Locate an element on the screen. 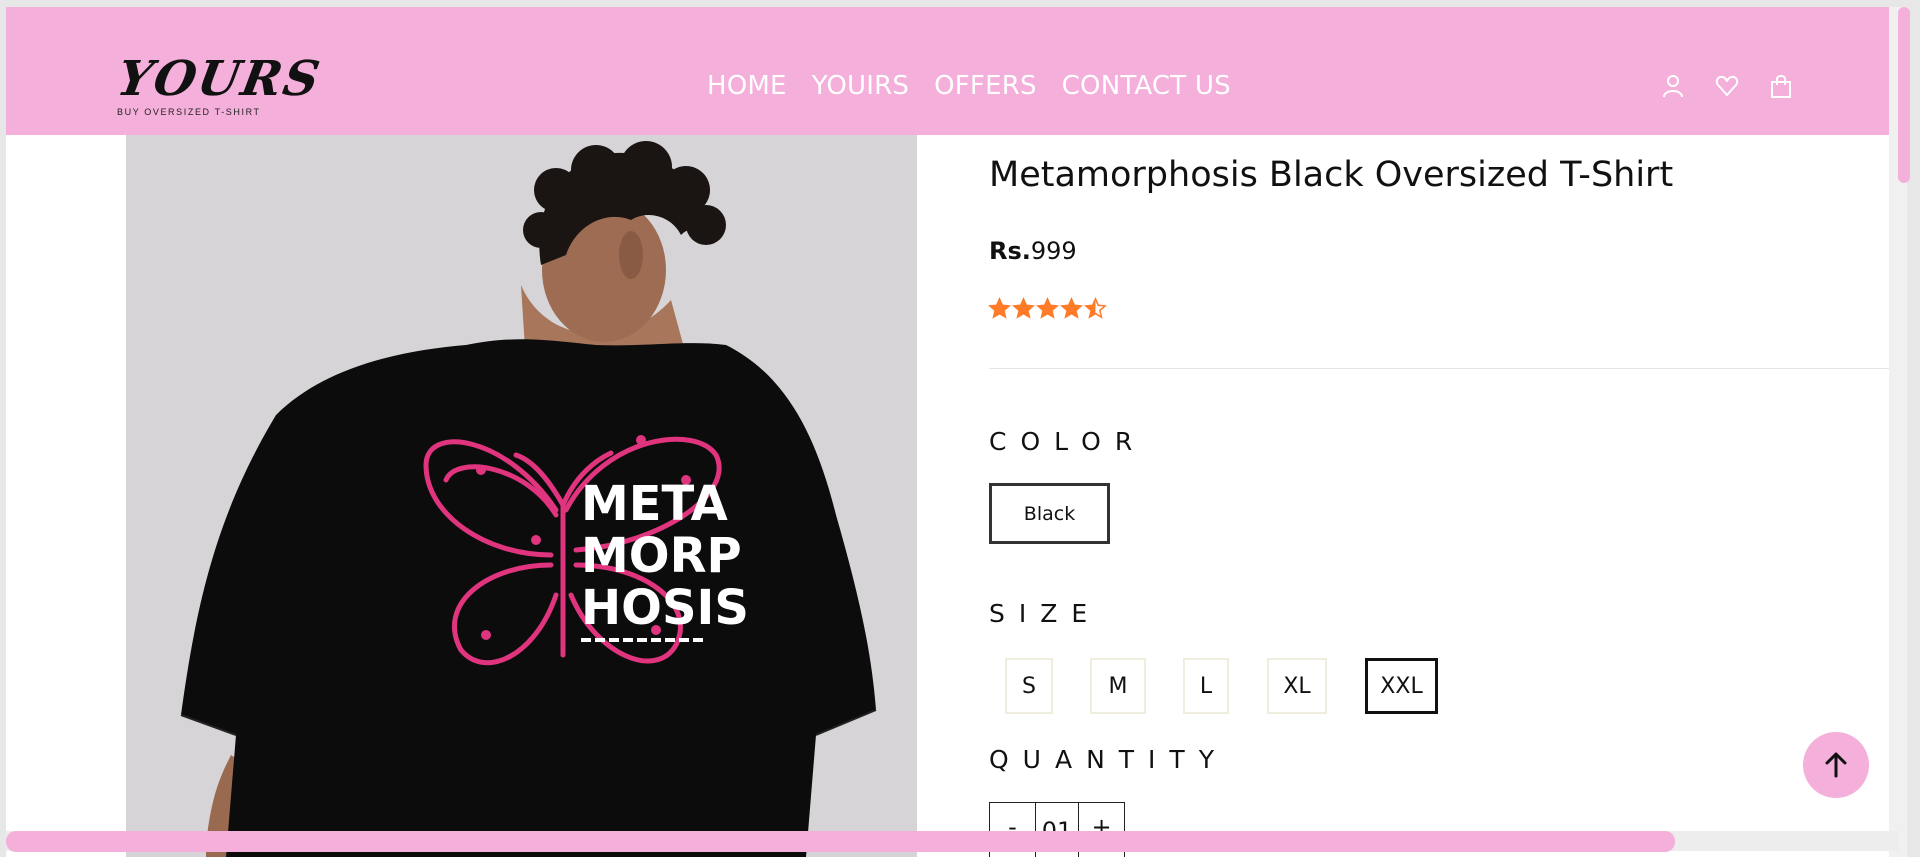 This screenshot has width=1920, height=857. main-nav: HOME YOUIRS OFFERS CONTACT US is located at coordinates (969, 86).